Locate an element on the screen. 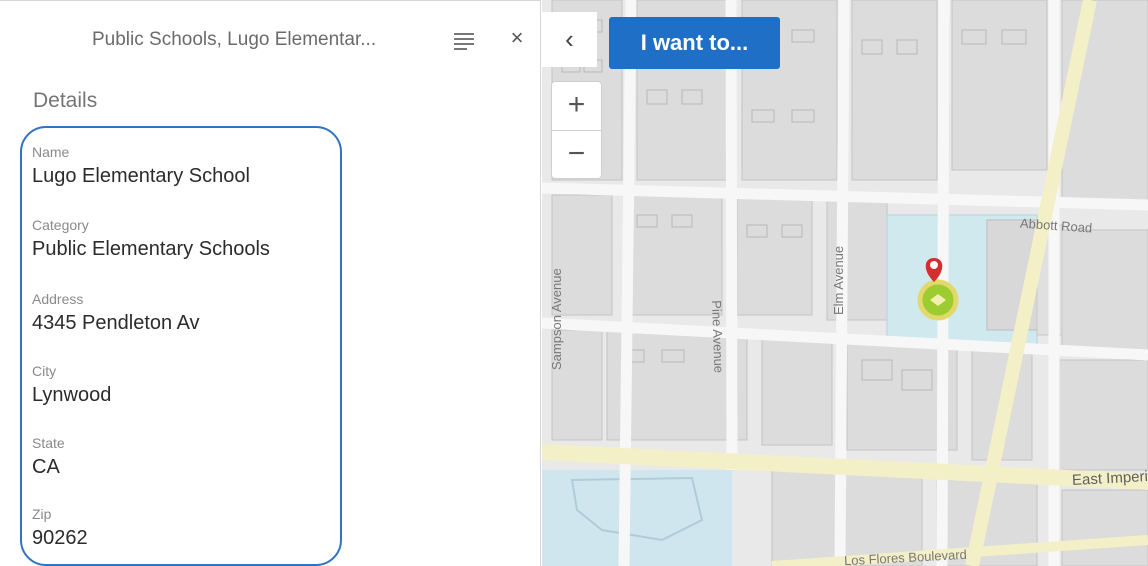 The width and height of the screenshot is (1148, 566). field-zip: Zip 90262 is located at coordinates (60, 528).